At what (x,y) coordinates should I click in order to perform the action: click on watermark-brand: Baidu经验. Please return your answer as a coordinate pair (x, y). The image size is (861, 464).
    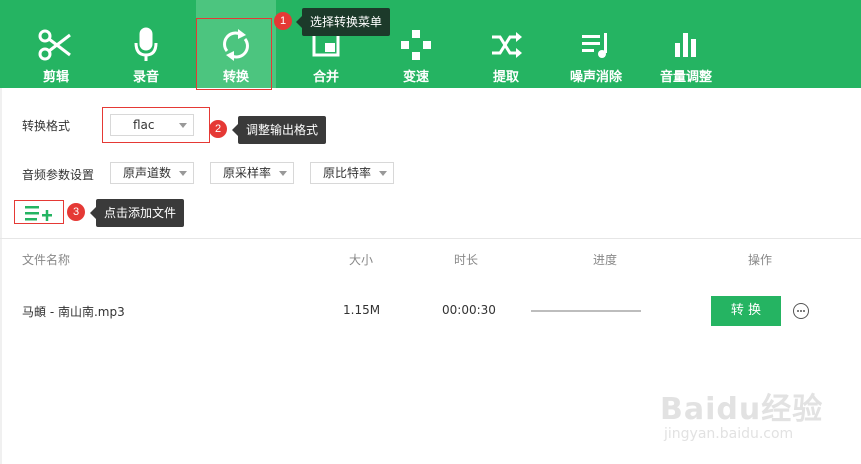
    Looking at the image, I should click on (742, 409).